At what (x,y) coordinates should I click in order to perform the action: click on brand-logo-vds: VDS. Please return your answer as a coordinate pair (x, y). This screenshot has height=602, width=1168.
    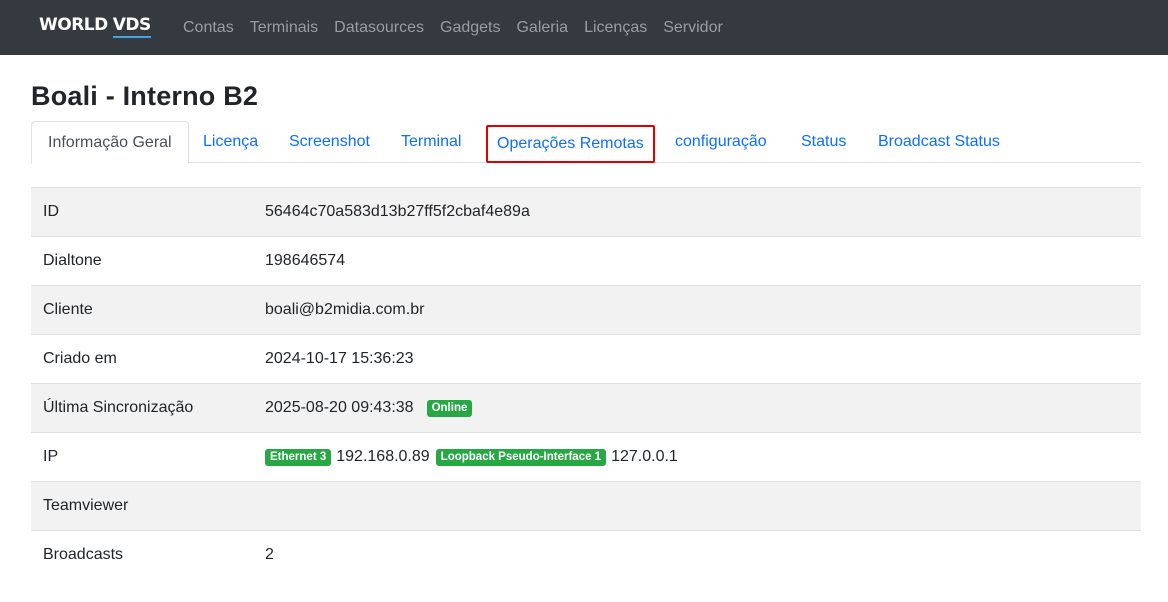
    Looking at the image, I should click on (131, 26).